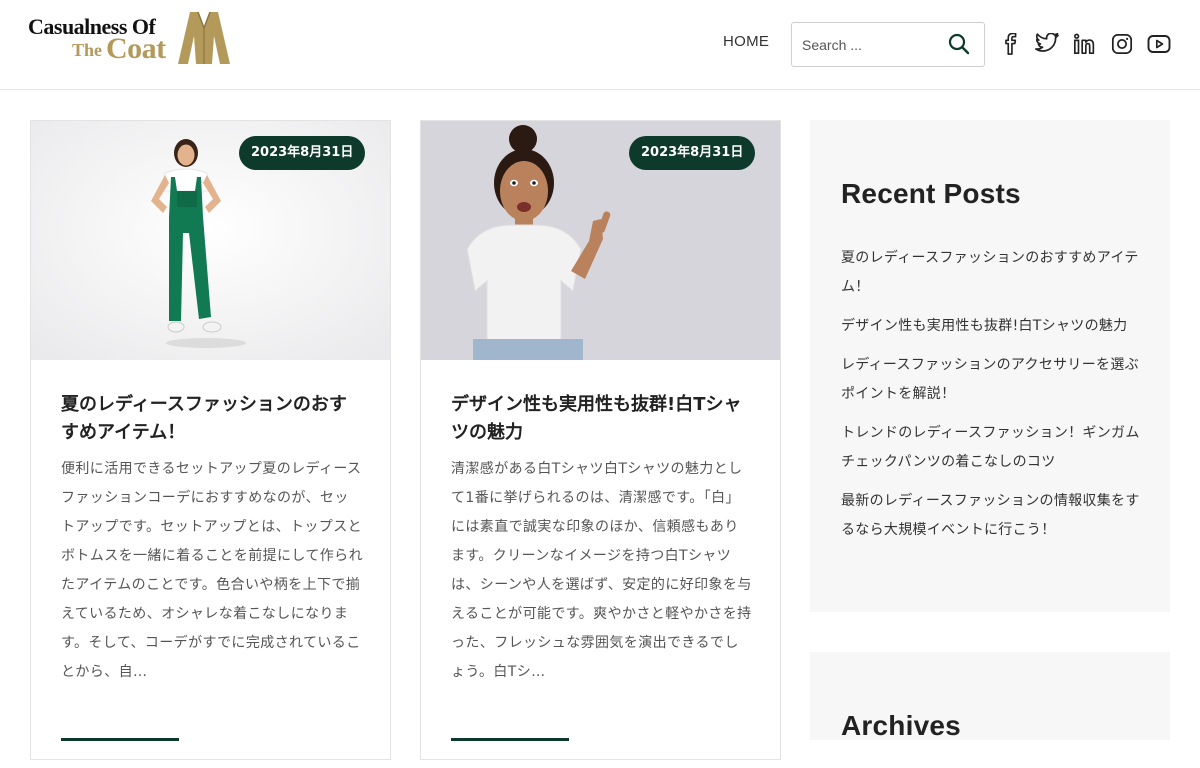 The image size is (1200, 768). What do you see at coordinates (991, 380) in the screenshot?
I see `recent-post-link: レディースファッションのアクセサリーを選ぶポイントを解説！` at bounding box center [991, 380].